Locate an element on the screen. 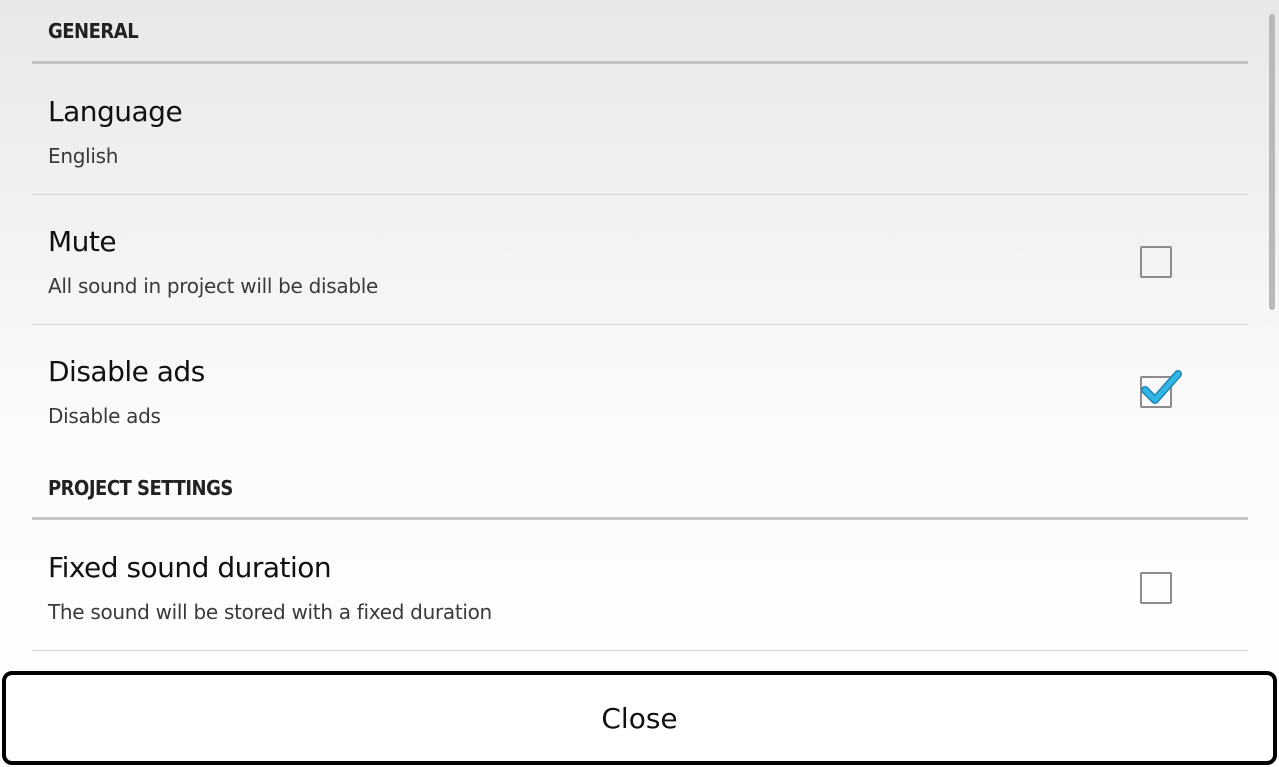 The image size is (1279, 767). section-header-general: GENERAL is located at coordinates (640, 32).